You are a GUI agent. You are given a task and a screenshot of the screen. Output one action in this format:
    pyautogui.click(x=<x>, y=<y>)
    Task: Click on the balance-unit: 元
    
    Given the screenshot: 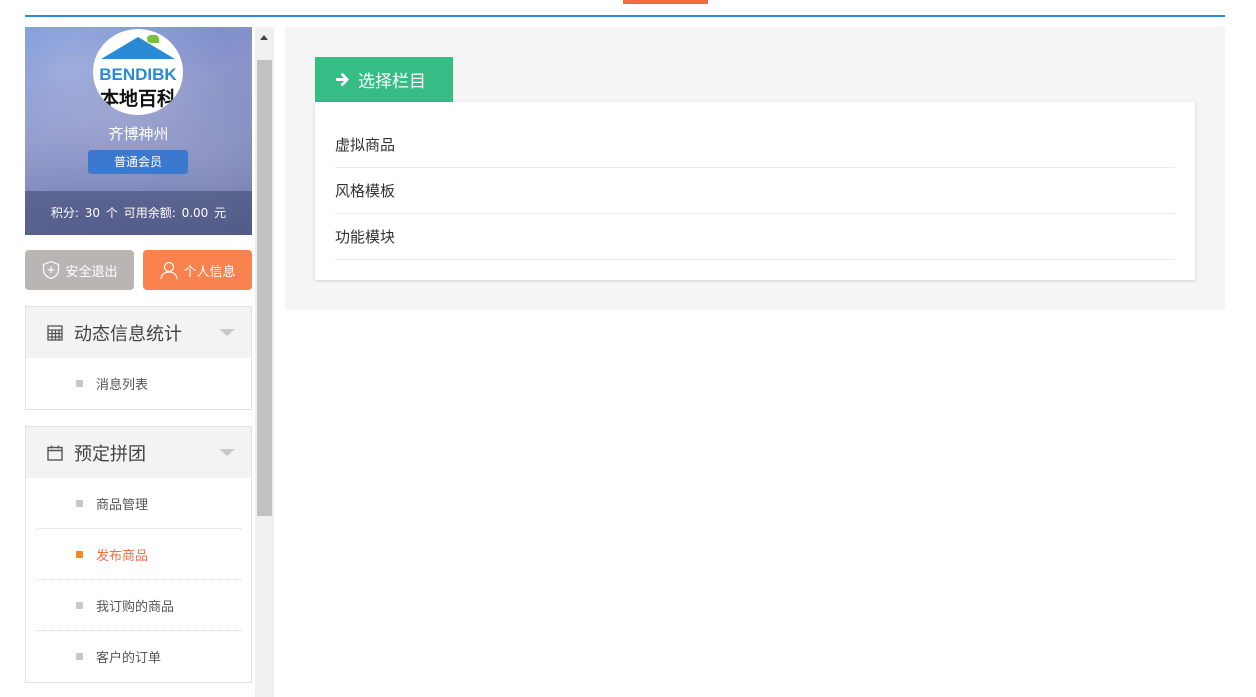 What is the action you would take?
    pyautogui.click(x=220, y=213)
    